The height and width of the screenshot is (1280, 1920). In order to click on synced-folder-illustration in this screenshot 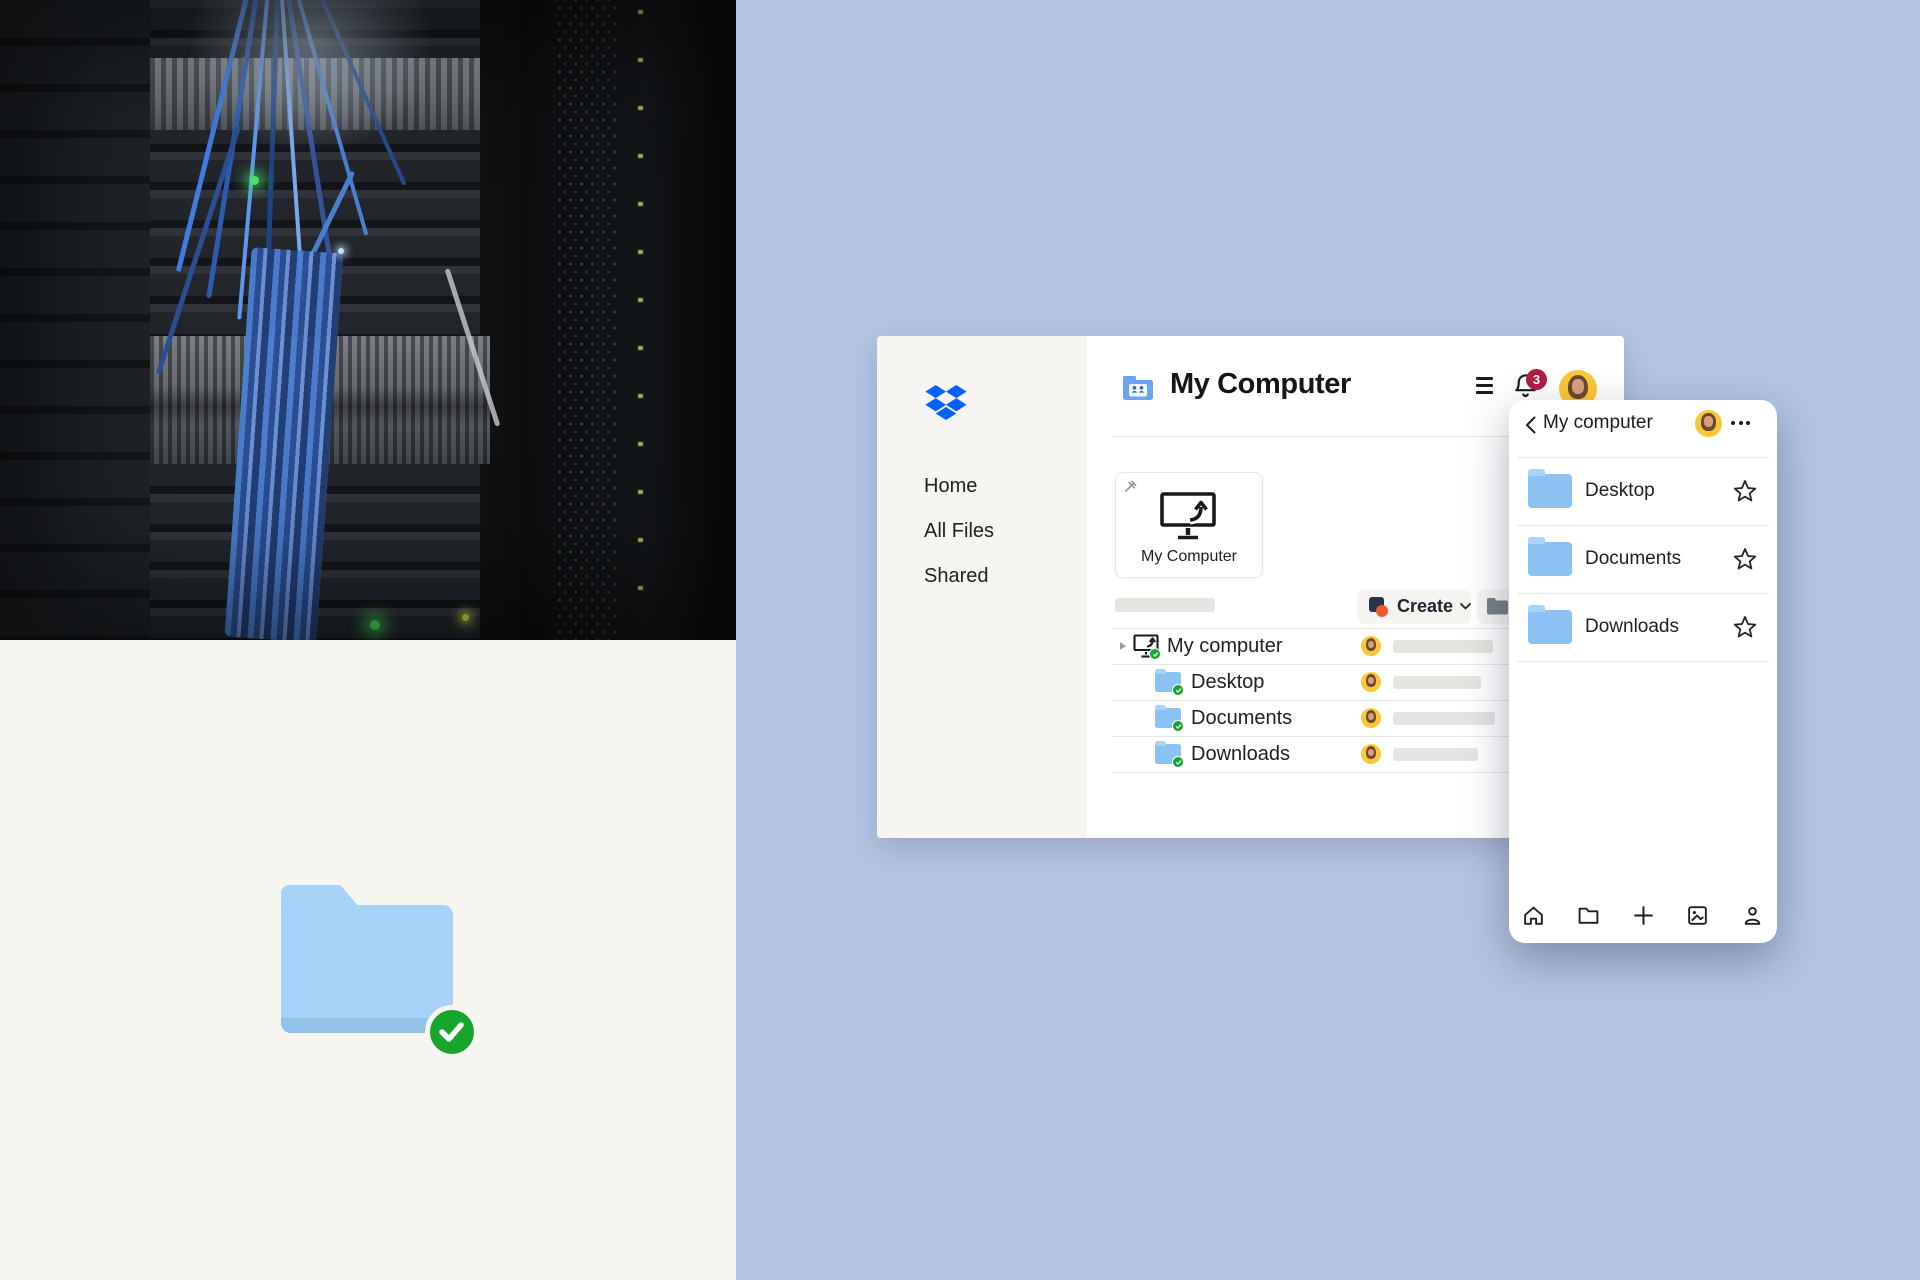, I will do `click(380, 982)`.